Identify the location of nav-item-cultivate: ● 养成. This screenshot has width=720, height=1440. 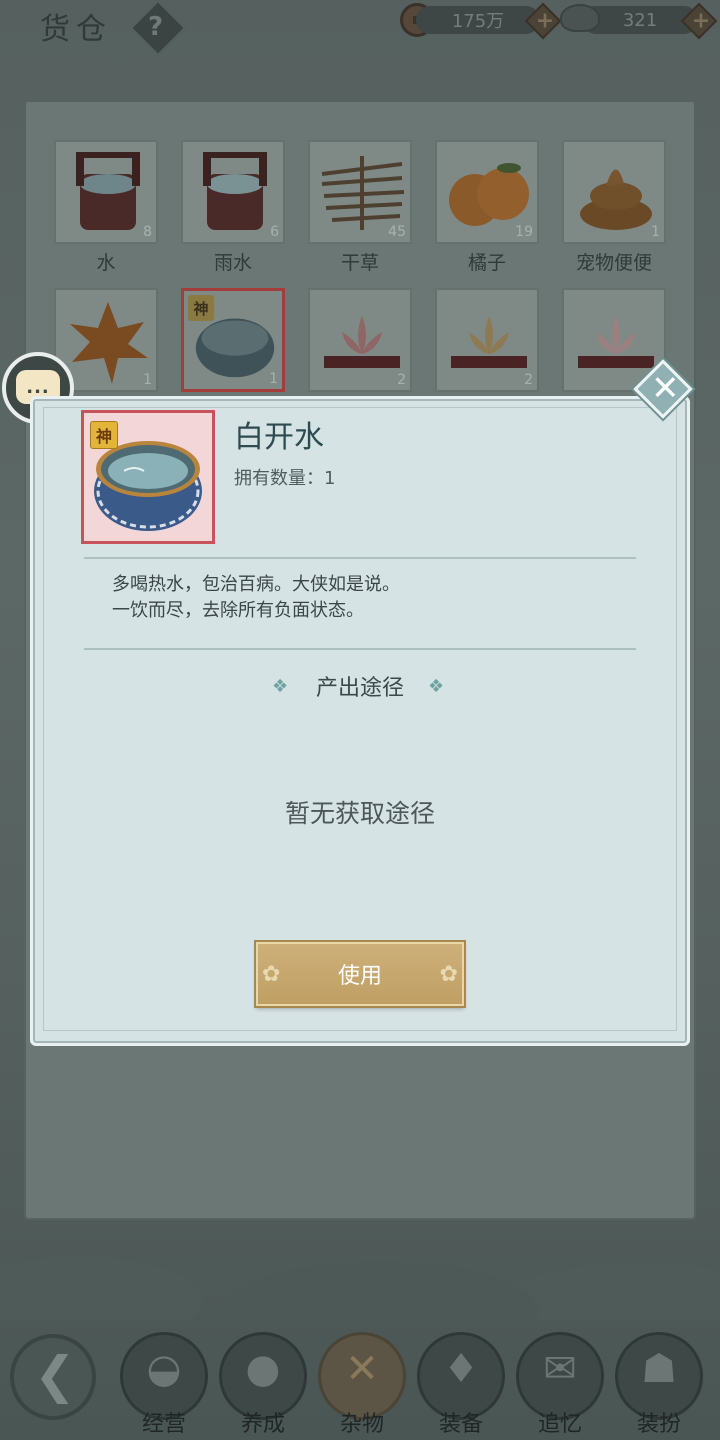
(264, 1386).